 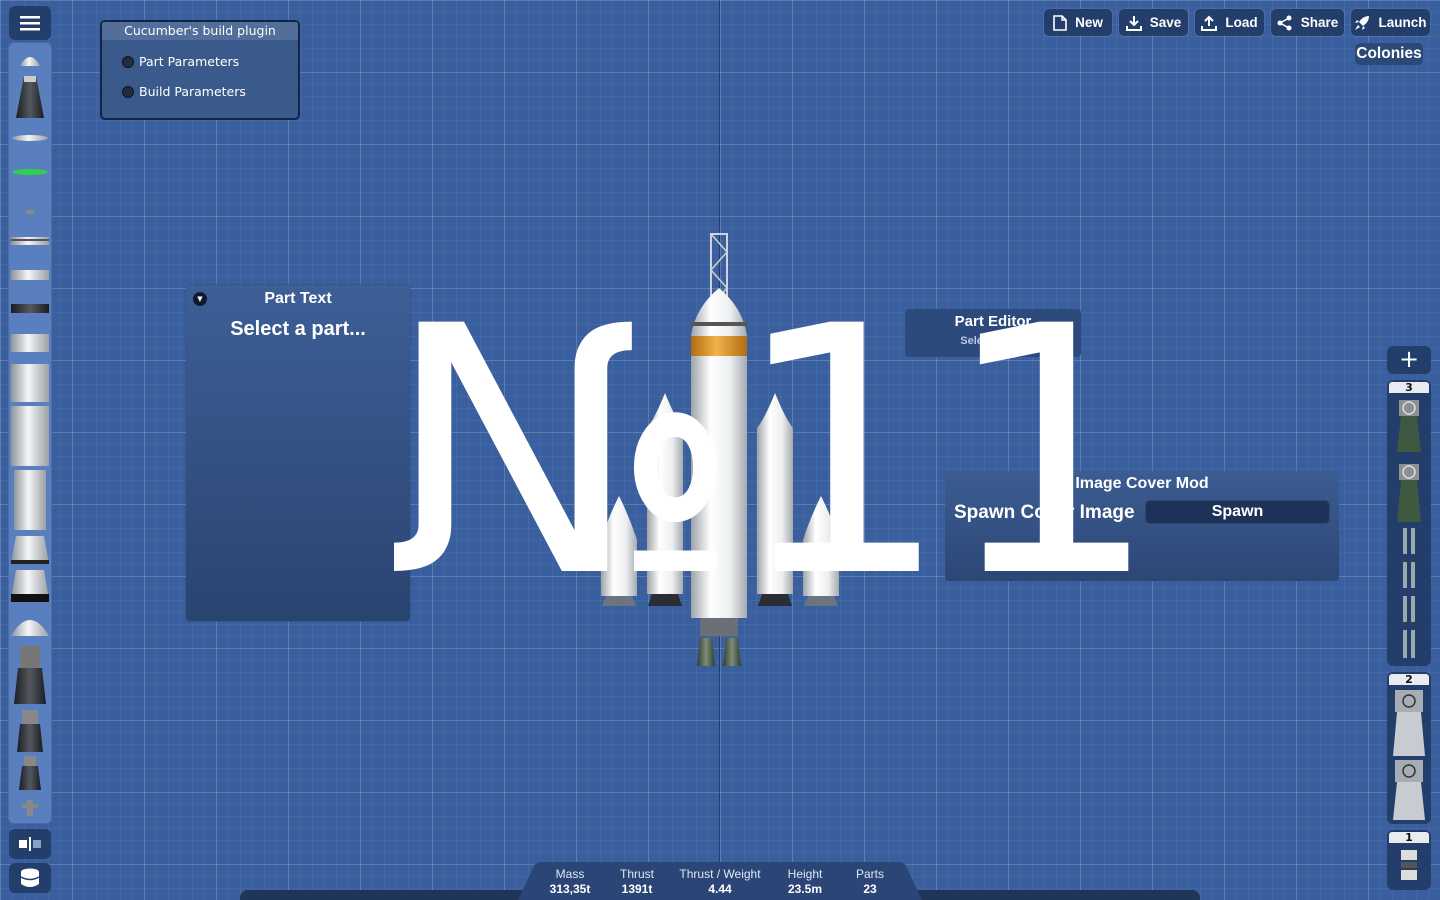 I want to click on palette-part-capsule, so click(x=30, y=97).